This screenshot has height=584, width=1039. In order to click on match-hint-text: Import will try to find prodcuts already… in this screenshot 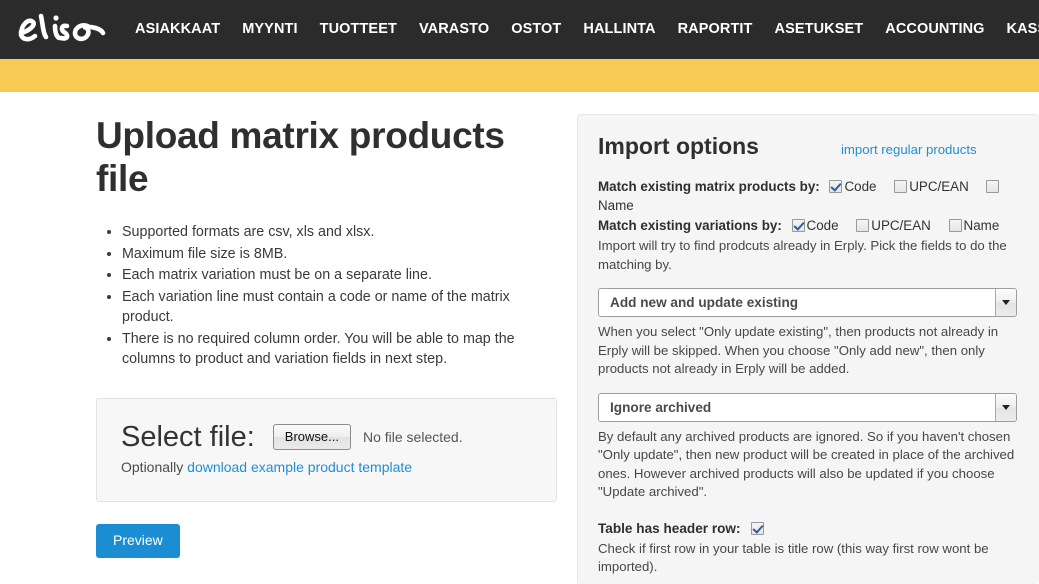, I will do `click(802, 255)`.